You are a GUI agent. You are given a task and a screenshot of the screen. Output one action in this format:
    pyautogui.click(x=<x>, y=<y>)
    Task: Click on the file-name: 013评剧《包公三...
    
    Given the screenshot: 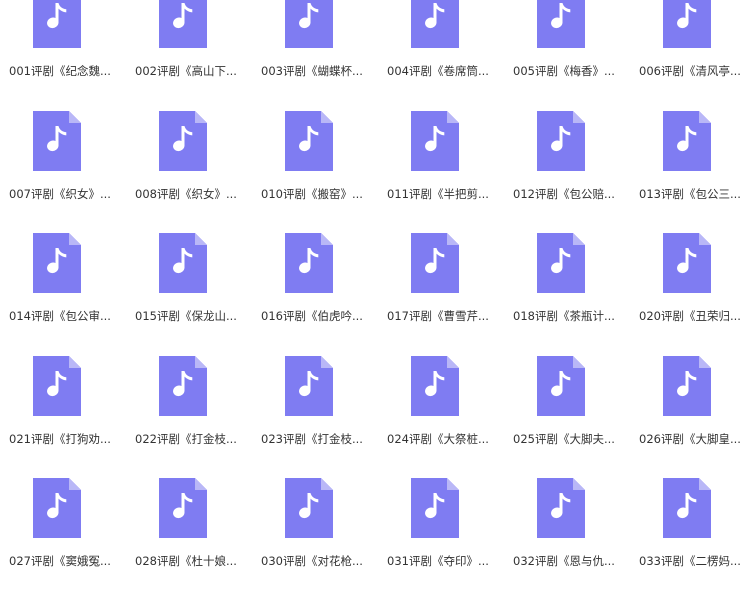 What is the action you would take?
    pyautogui.click(x=690, y=193)
    